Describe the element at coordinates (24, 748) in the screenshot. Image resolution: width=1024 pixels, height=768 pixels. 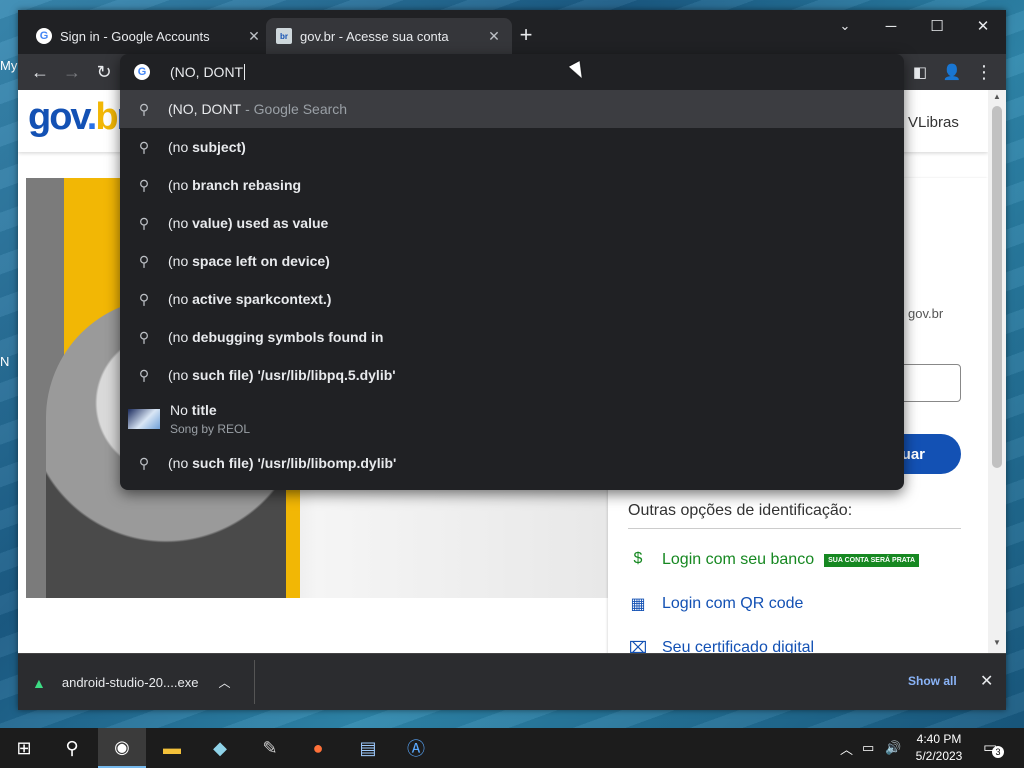
I see `start-button-icon: ⊞` at that location.